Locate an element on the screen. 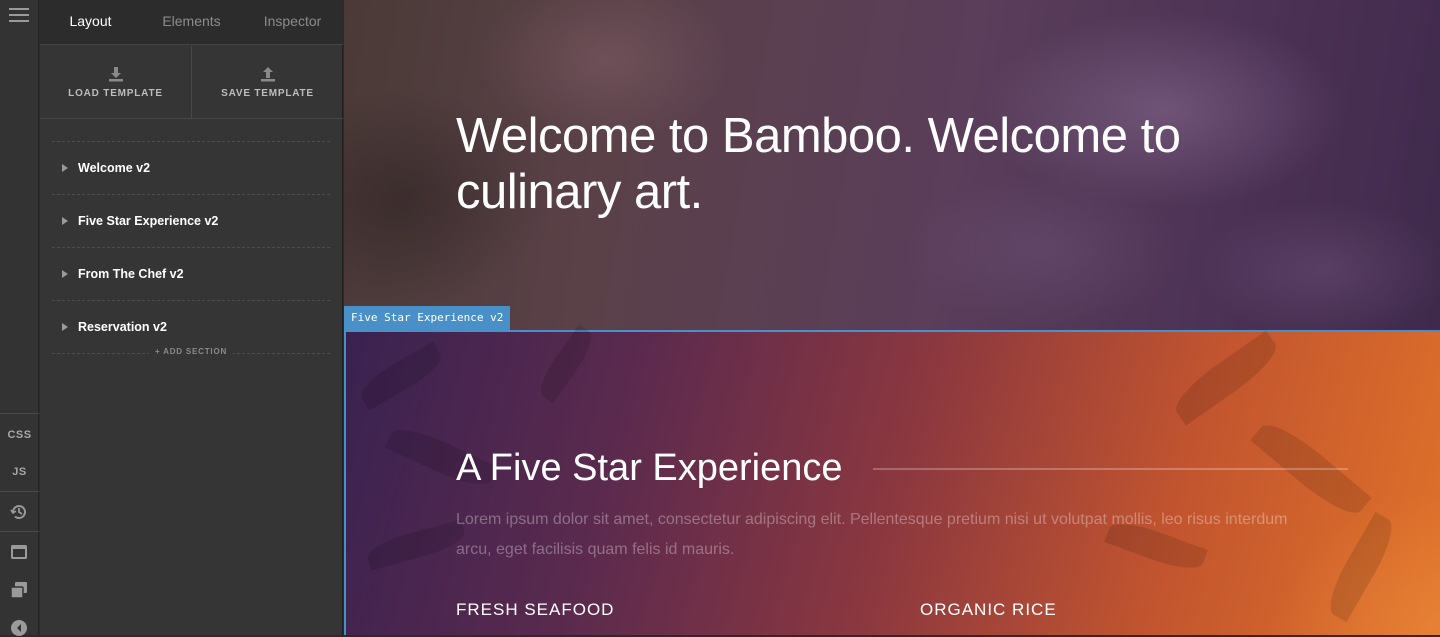  section-item-welcome: Welcome v2 is located at coordinates (191, 167).